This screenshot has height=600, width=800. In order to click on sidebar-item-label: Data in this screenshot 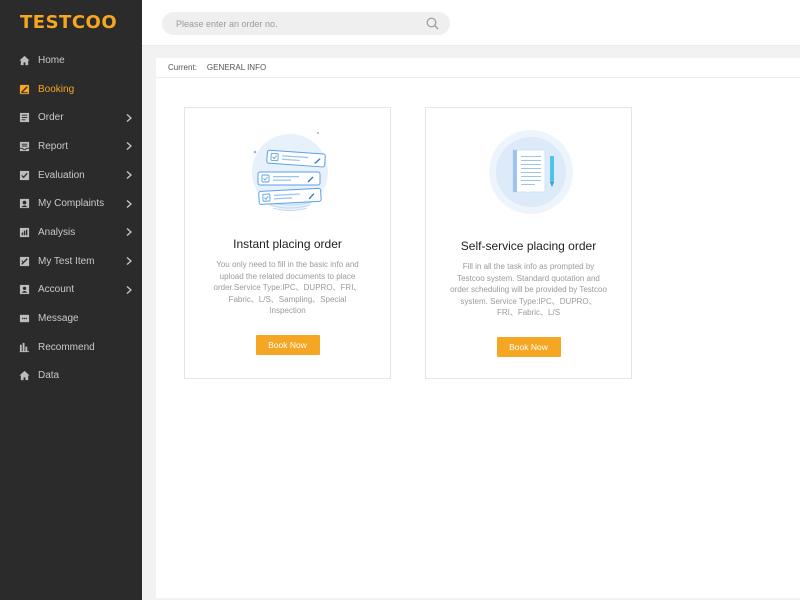, I will do `click(49, 376)`.